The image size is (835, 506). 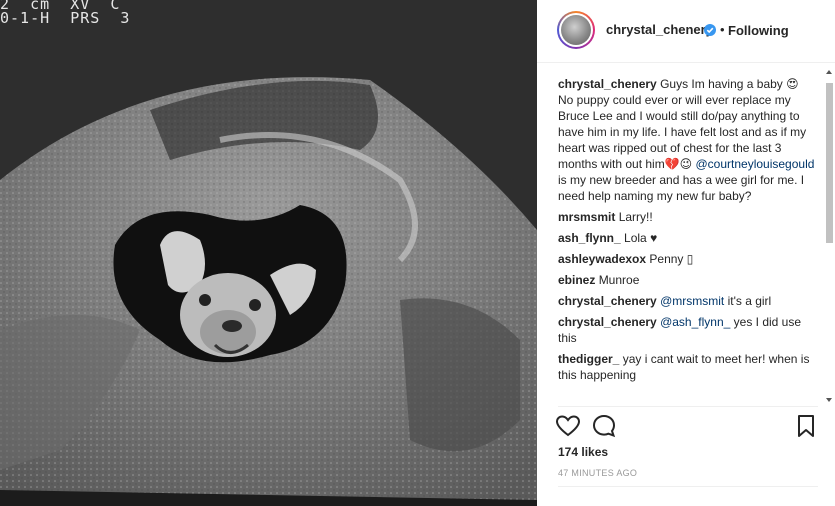 What do you see at coordinates (829, 400) in the screenshot?
I see `scroll-down-arrow-icon` at bounding box center [829, 400].